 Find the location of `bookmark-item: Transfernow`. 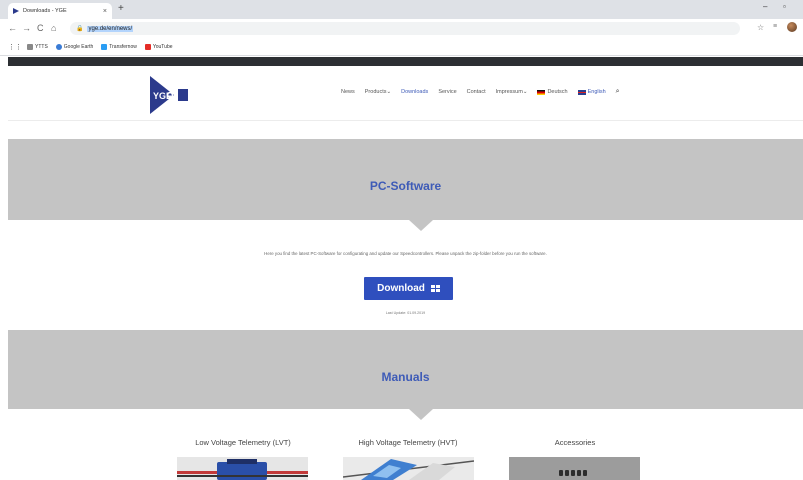

bookmark-item: Transfernow is located at coordinates (119, 47).